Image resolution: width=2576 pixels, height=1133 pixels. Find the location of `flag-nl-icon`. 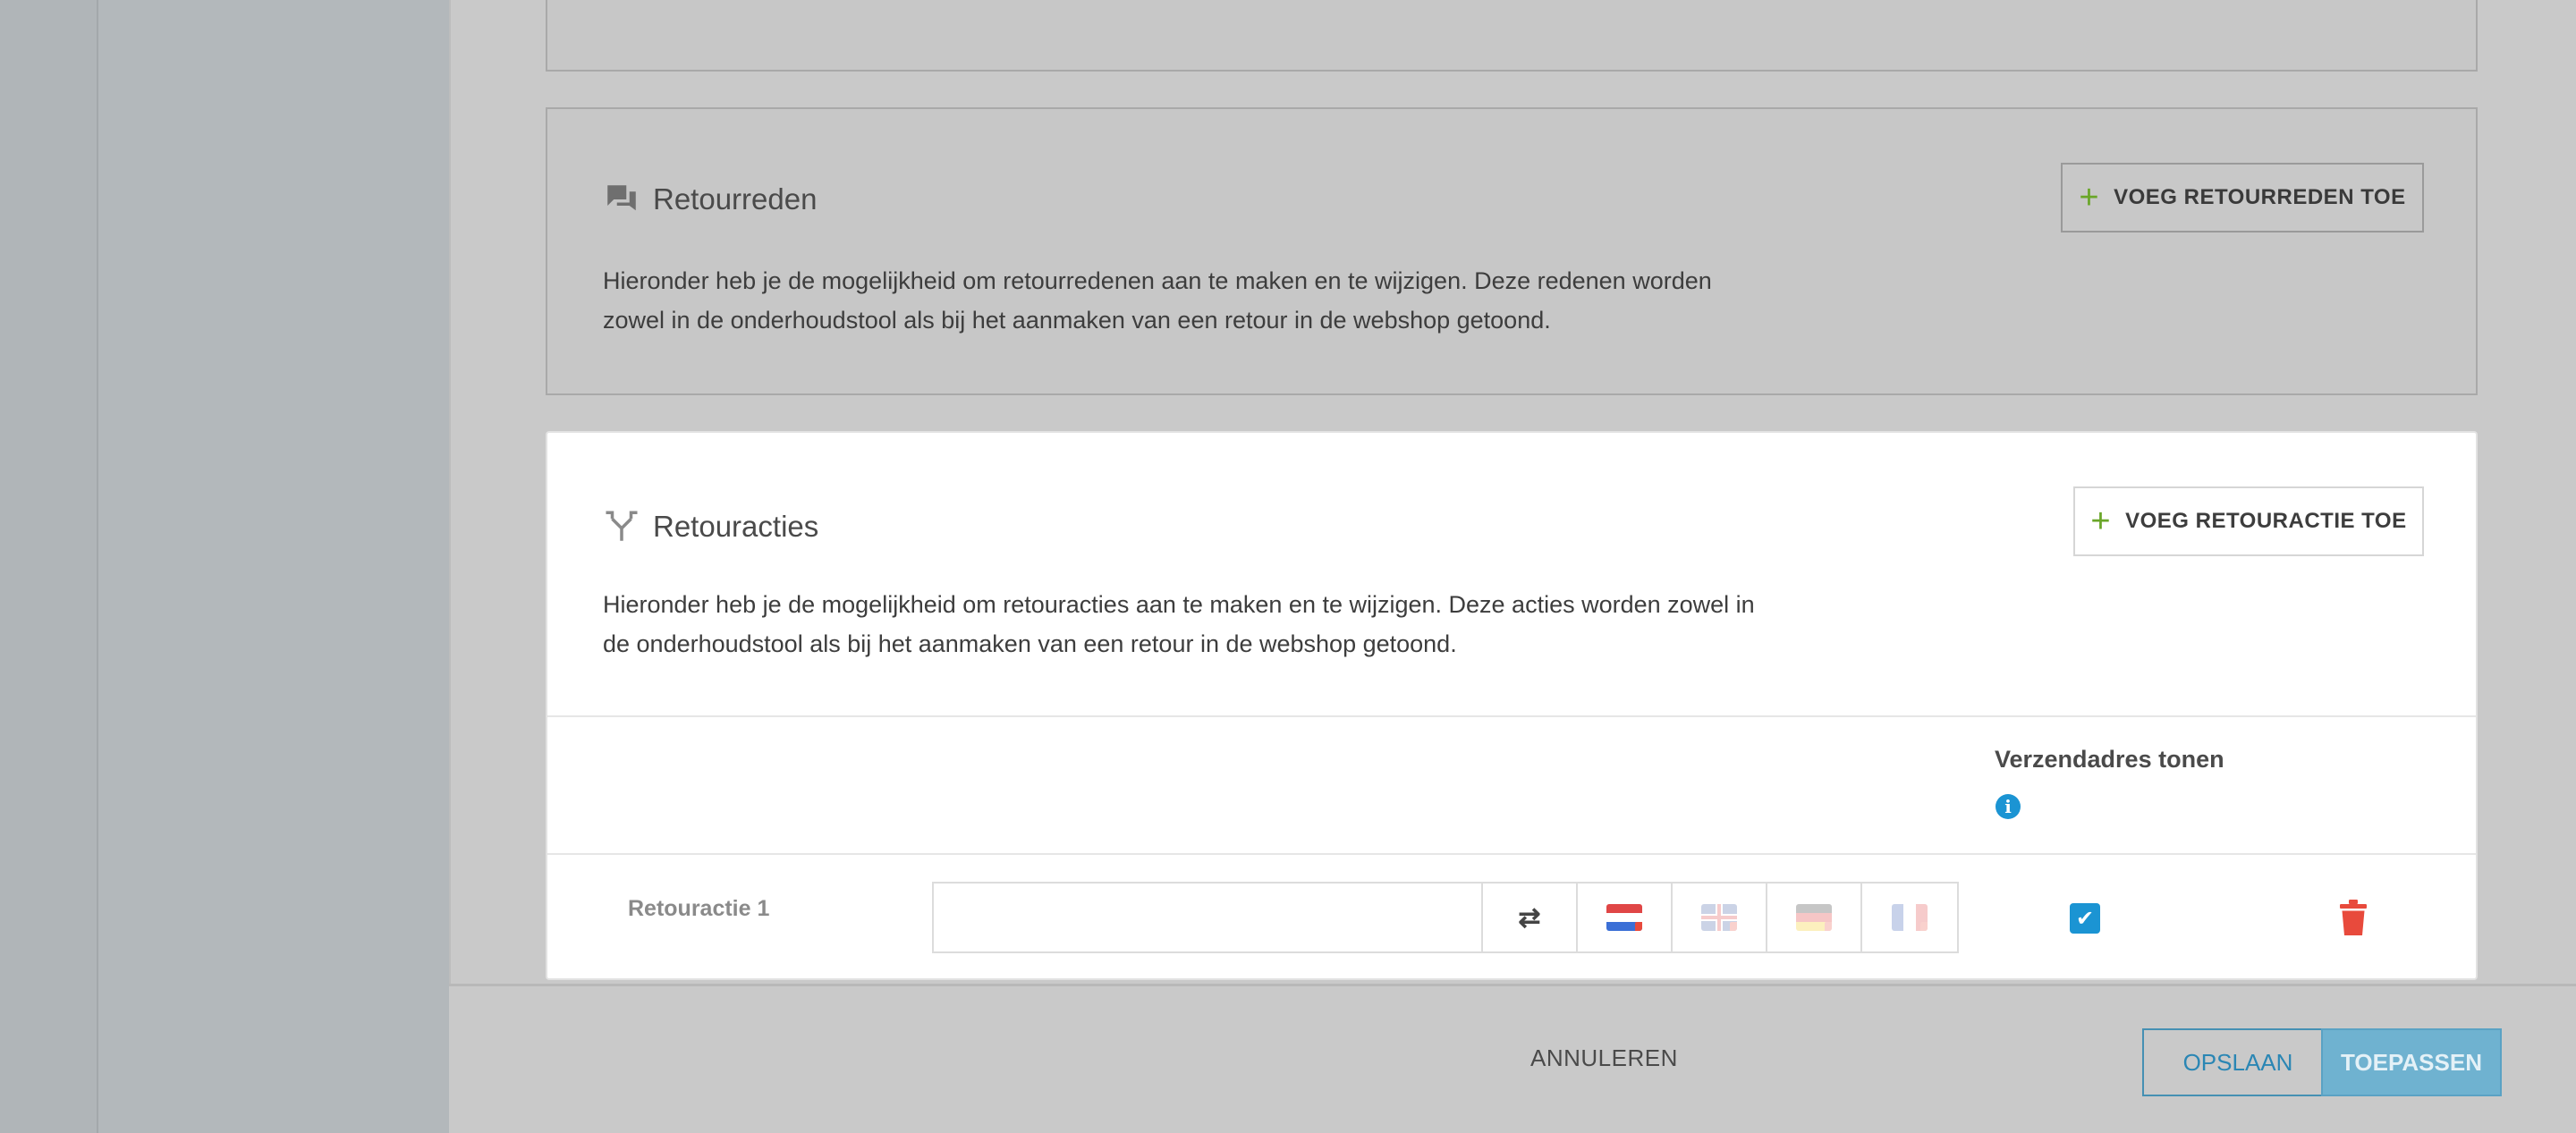

flag-nl-icon is located at coordinates (1624, 918).